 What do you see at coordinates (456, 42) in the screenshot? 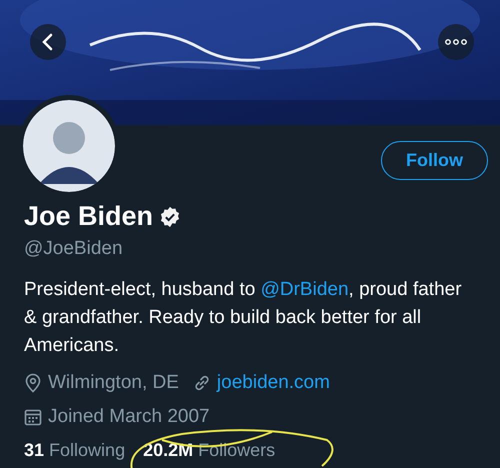
I see `more-icon` at bounding box center [456, 42].